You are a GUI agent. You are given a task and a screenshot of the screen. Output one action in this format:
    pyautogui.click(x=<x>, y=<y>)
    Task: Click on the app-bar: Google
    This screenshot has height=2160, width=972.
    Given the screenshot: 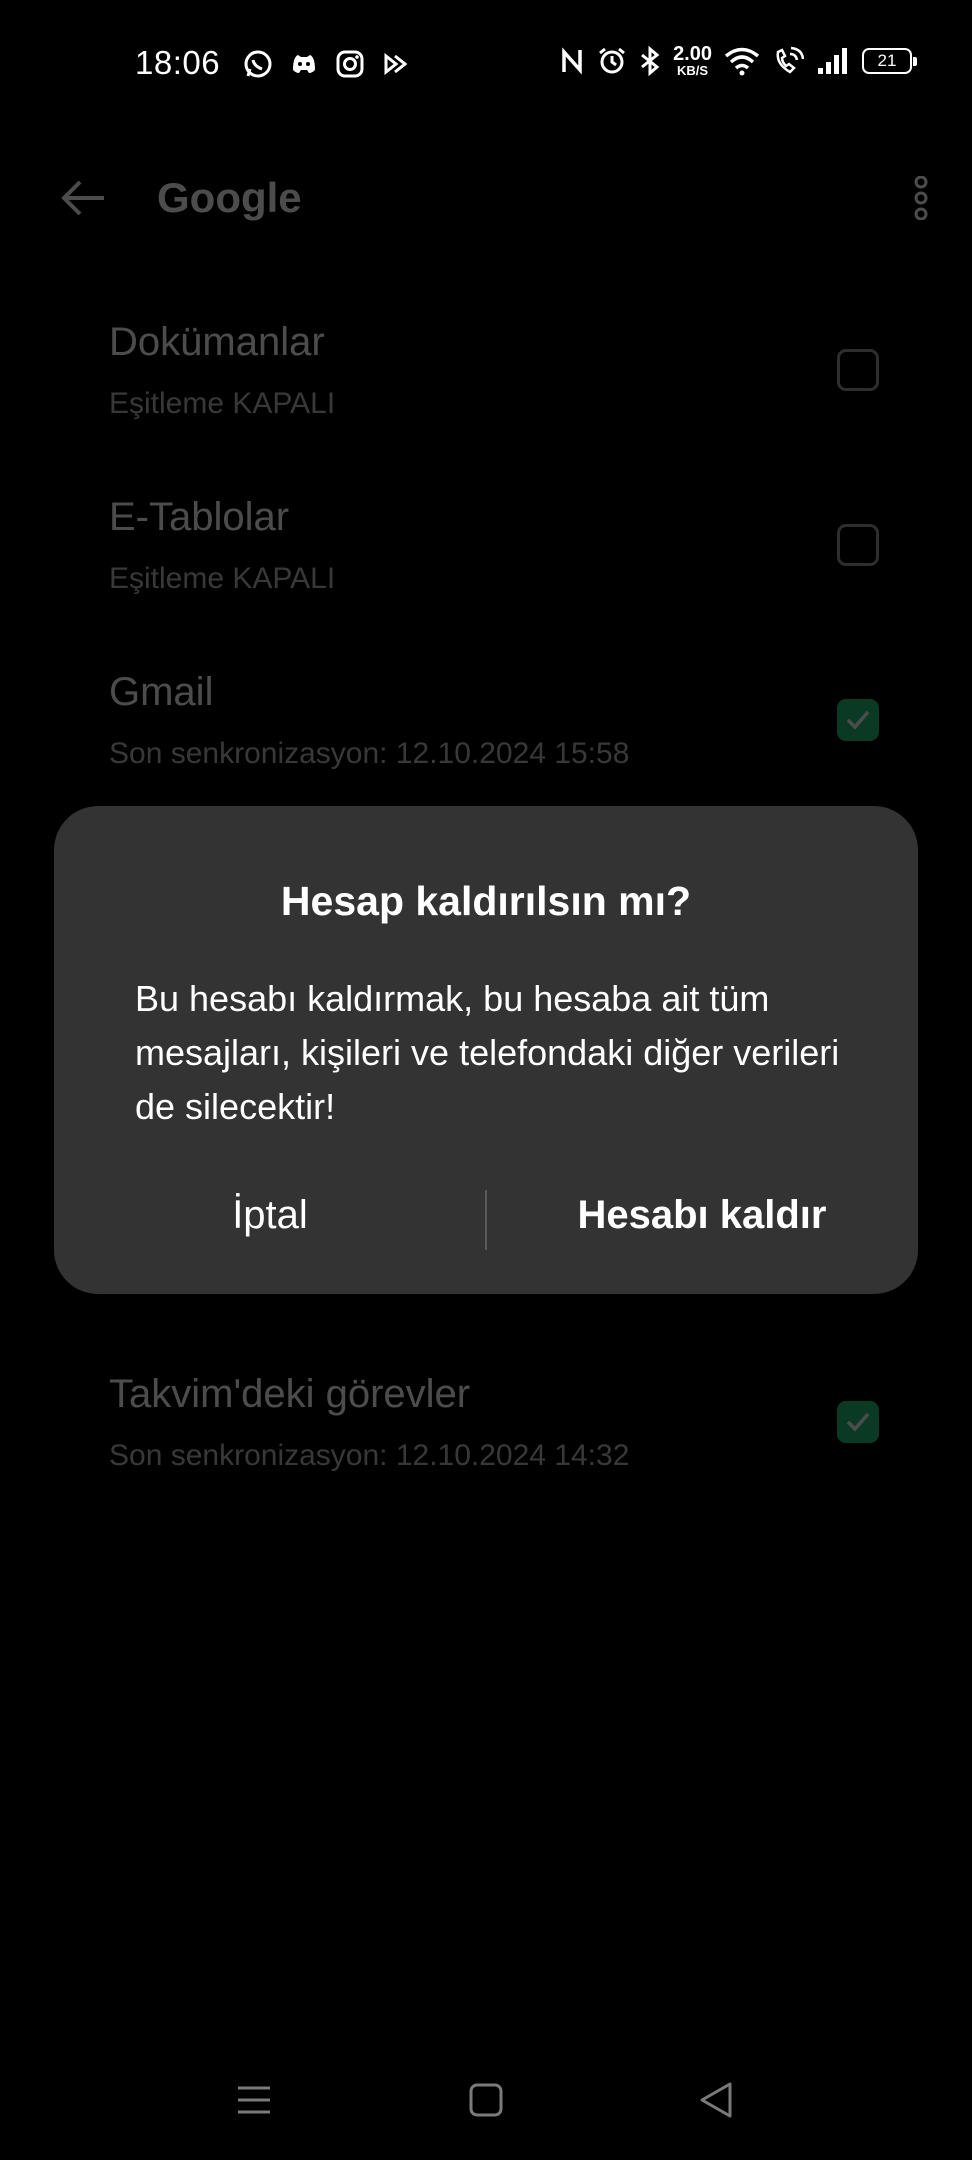 What is the action you would take?
    pyautogui.click(x=486, y=198)
    